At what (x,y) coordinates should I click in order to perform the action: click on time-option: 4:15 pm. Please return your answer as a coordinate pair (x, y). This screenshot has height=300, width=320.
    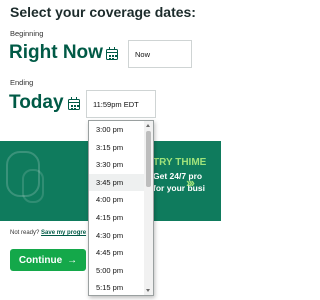
    Looking at the image, I should click on (117, 218).